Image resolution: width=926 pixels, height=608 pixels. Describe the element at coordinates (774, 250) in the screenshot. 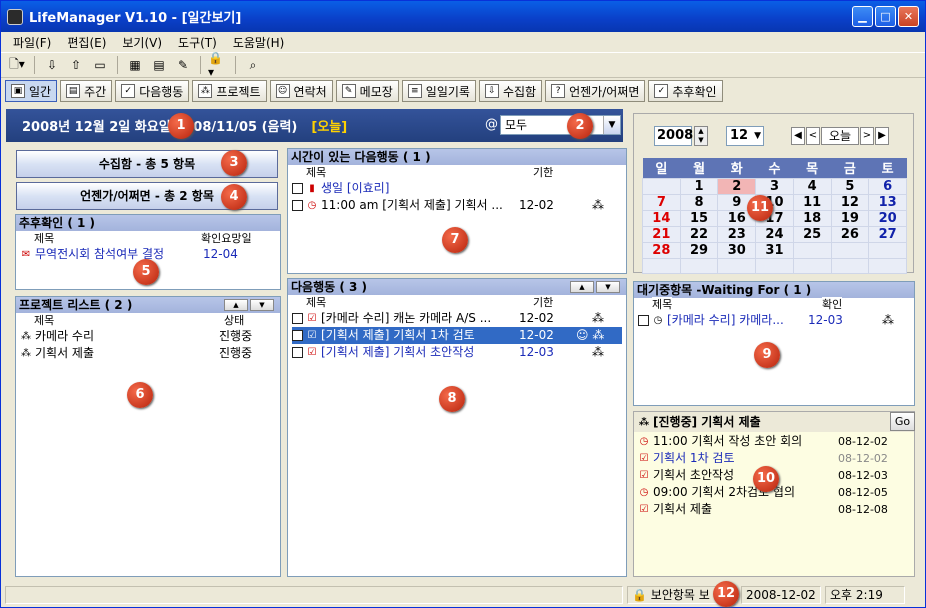

I see `calendar-day: 31` at that location.